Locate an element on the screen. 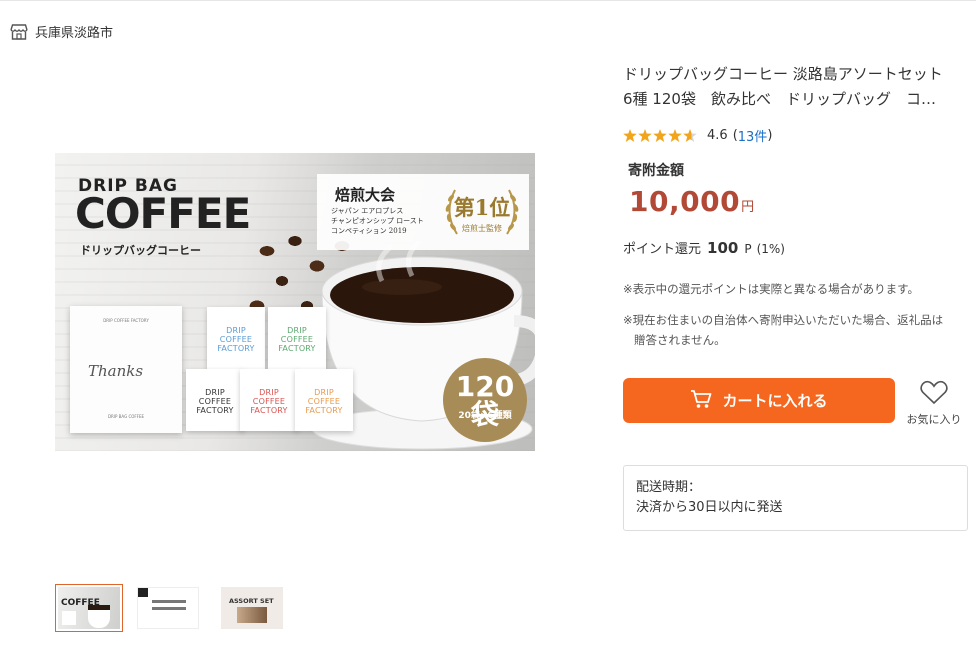  price-unit: 円 is located at coordinates (748, 207).